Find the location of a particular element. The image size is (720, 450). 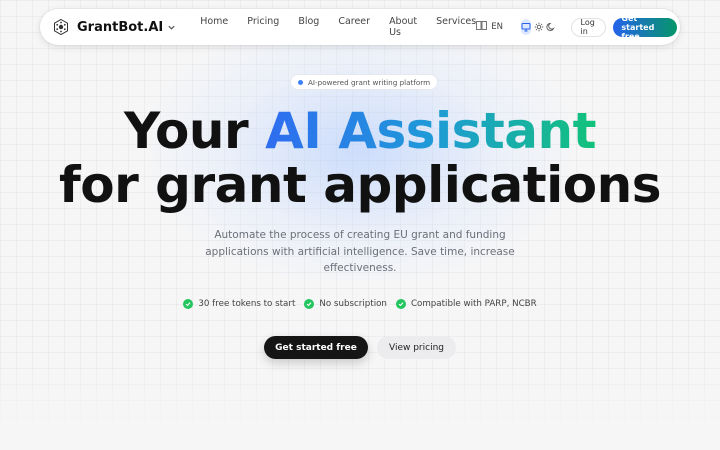

nav-link-about-us: About Us is located at coordinates (403, 27).